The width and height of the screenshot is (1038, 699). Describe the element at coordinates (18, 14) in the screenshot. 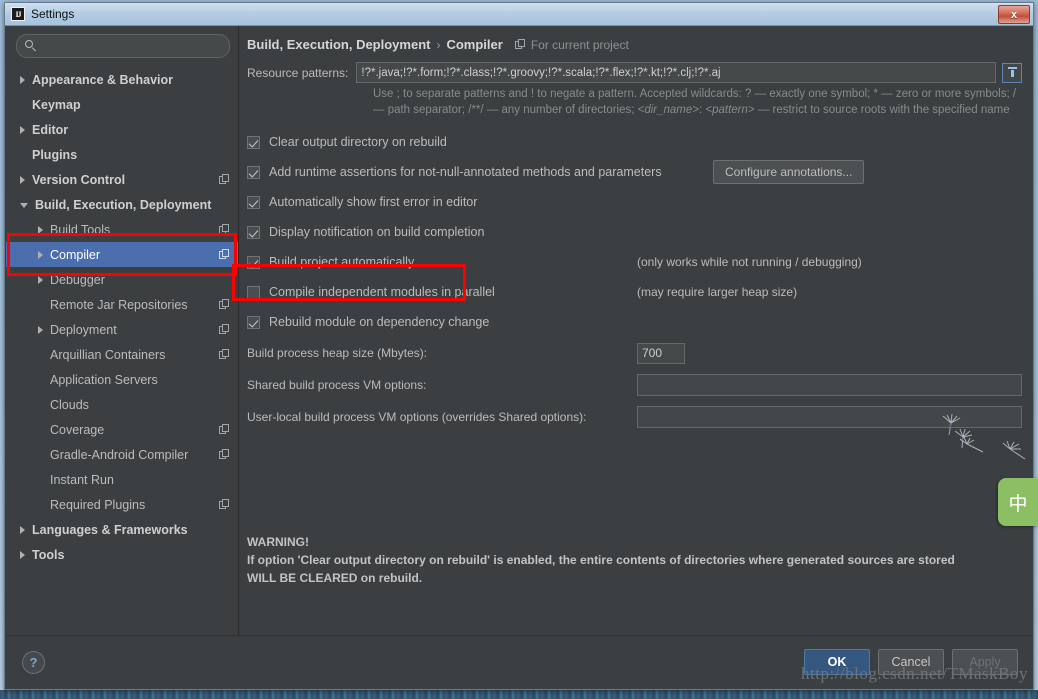

I see `intellij-logo-icon: IJ` at that location.